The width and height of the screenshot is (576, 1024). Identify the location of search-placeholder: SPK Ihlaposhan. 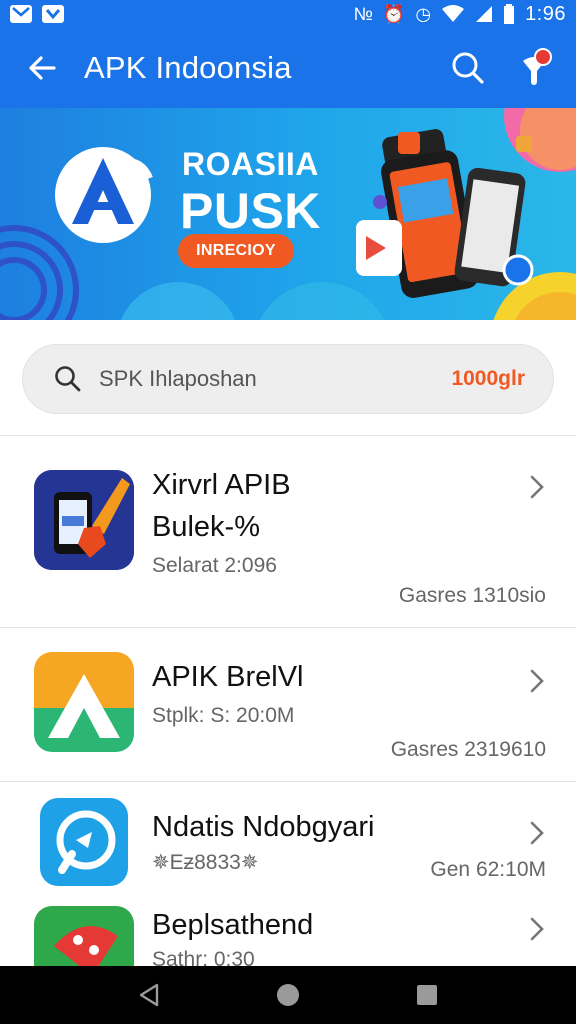
(178, 378).